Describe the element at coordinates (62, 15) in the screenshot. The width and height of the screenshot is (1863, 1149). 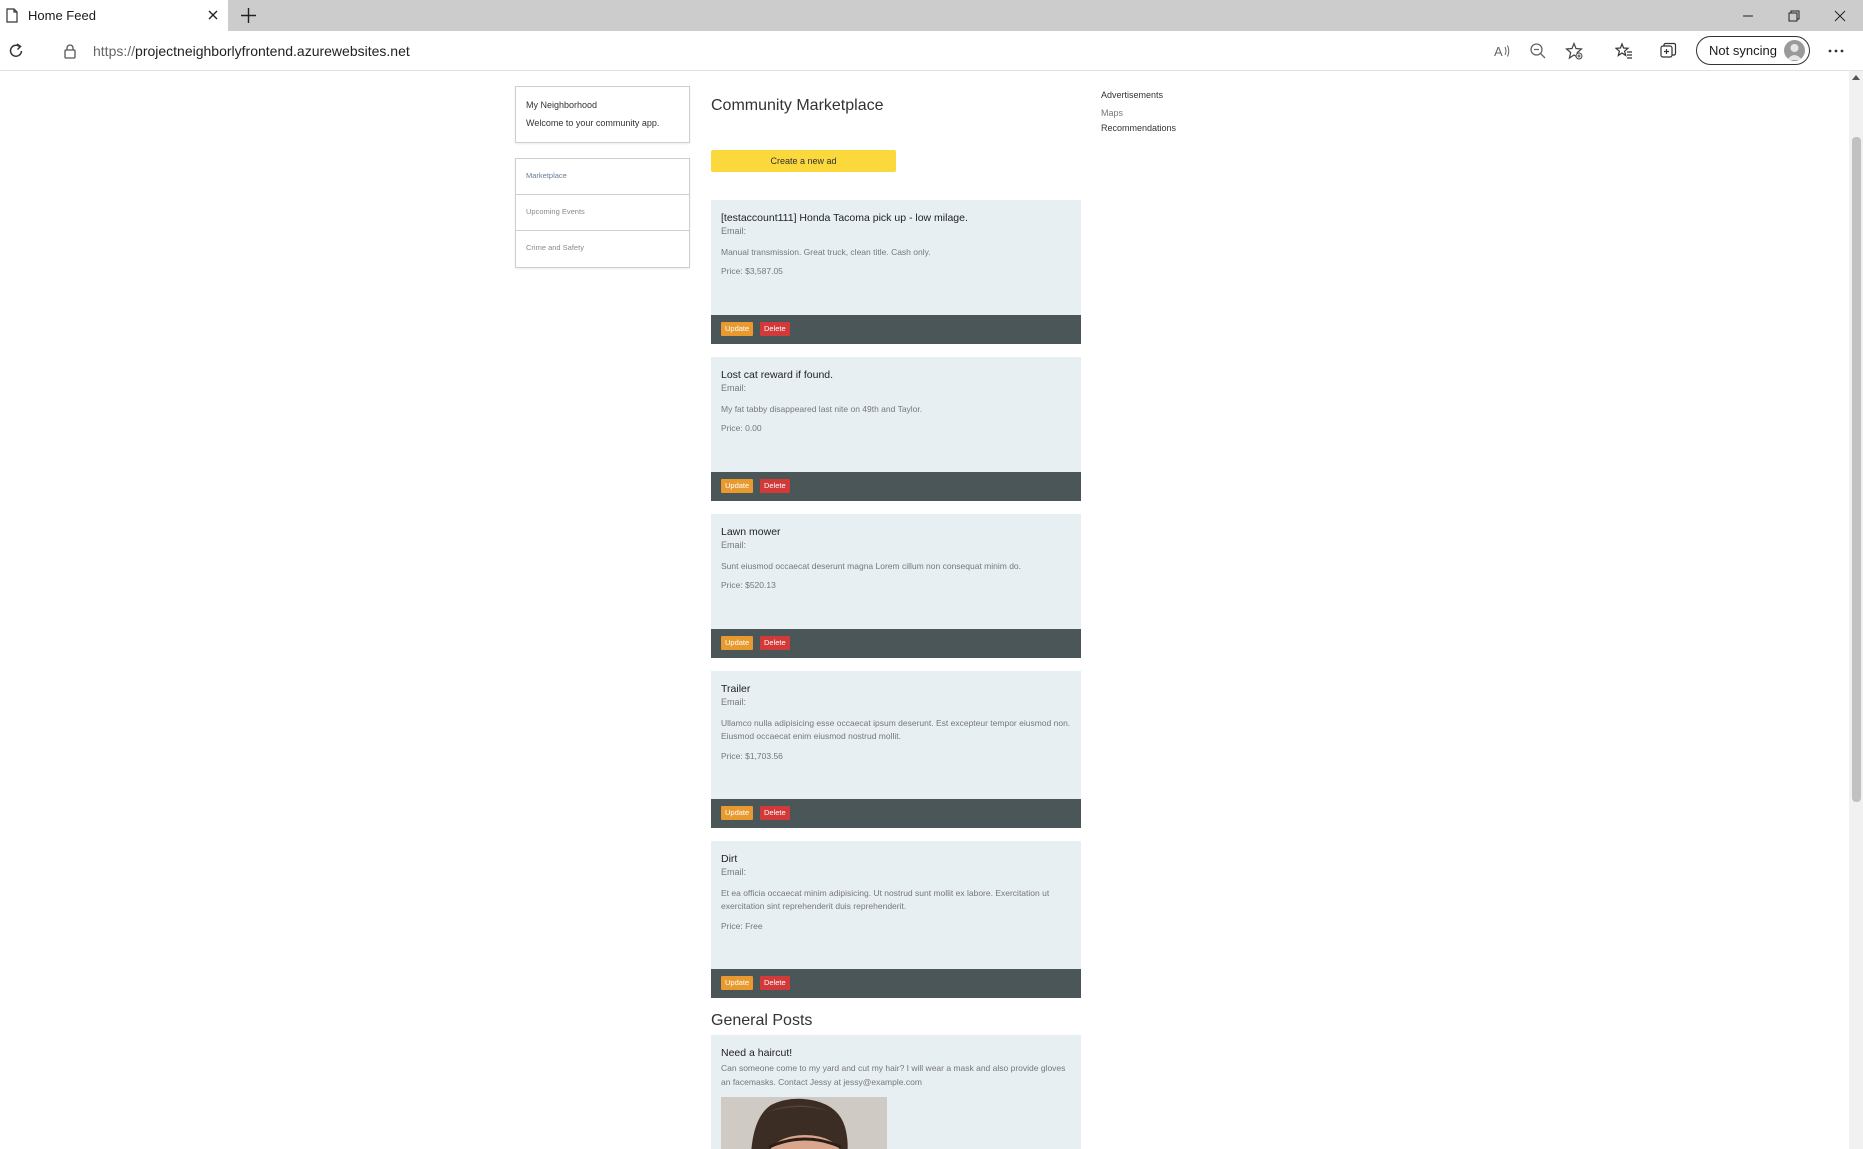
I see `tab-title: Home Feed` at that location.